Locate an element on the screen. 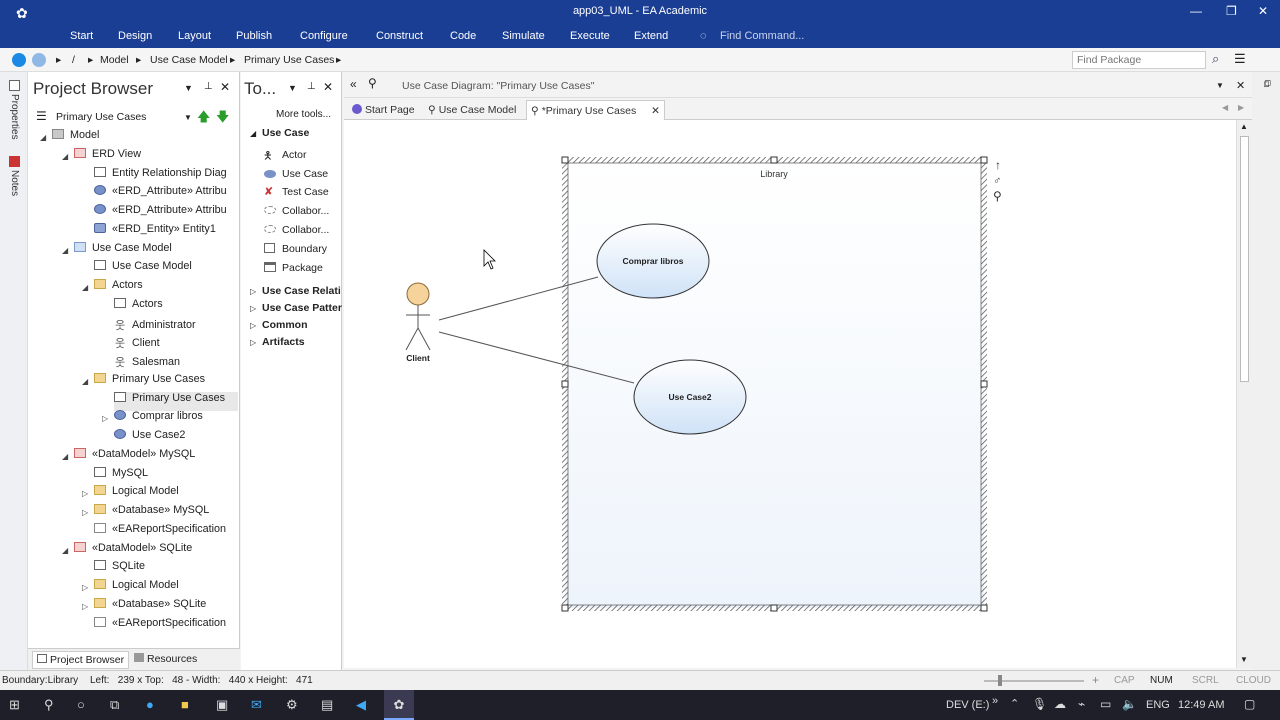 This screenshot has height=720, width=1280. list-view-icon: ☰ is located at coordinates (1240, 59).